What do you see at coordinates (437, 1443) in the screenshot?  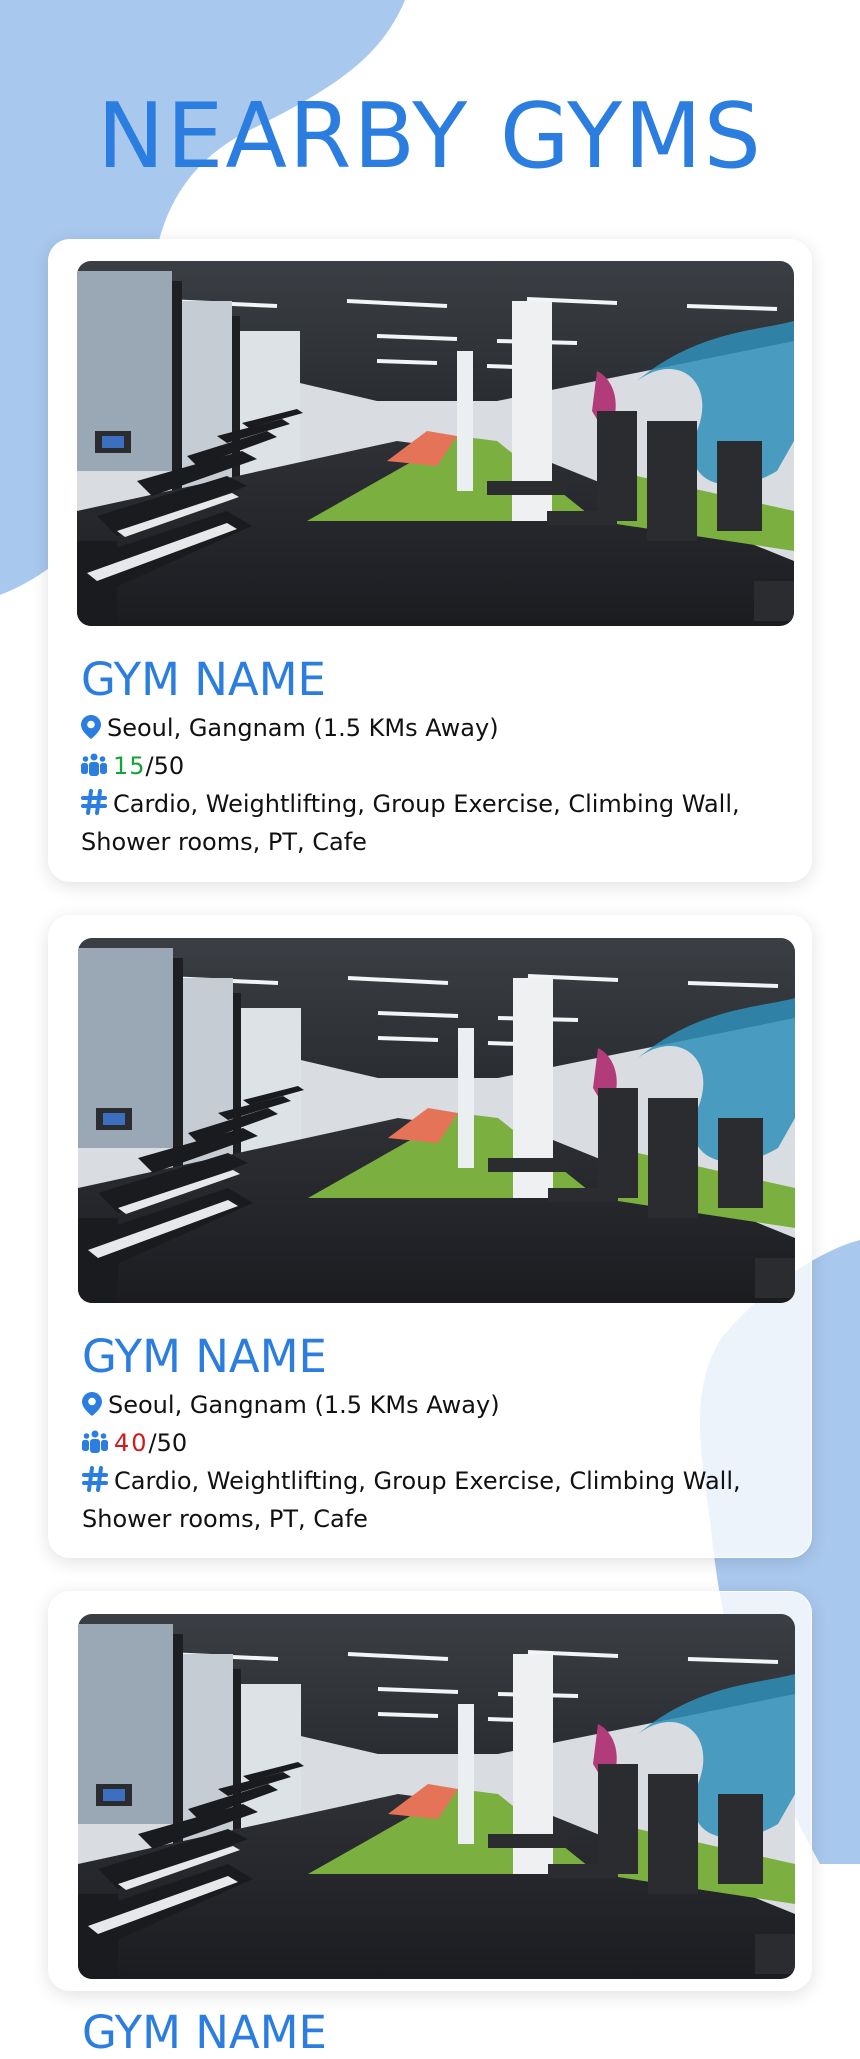 I see `gym-capacity: 40/50` at bounding box center [437, 1443].